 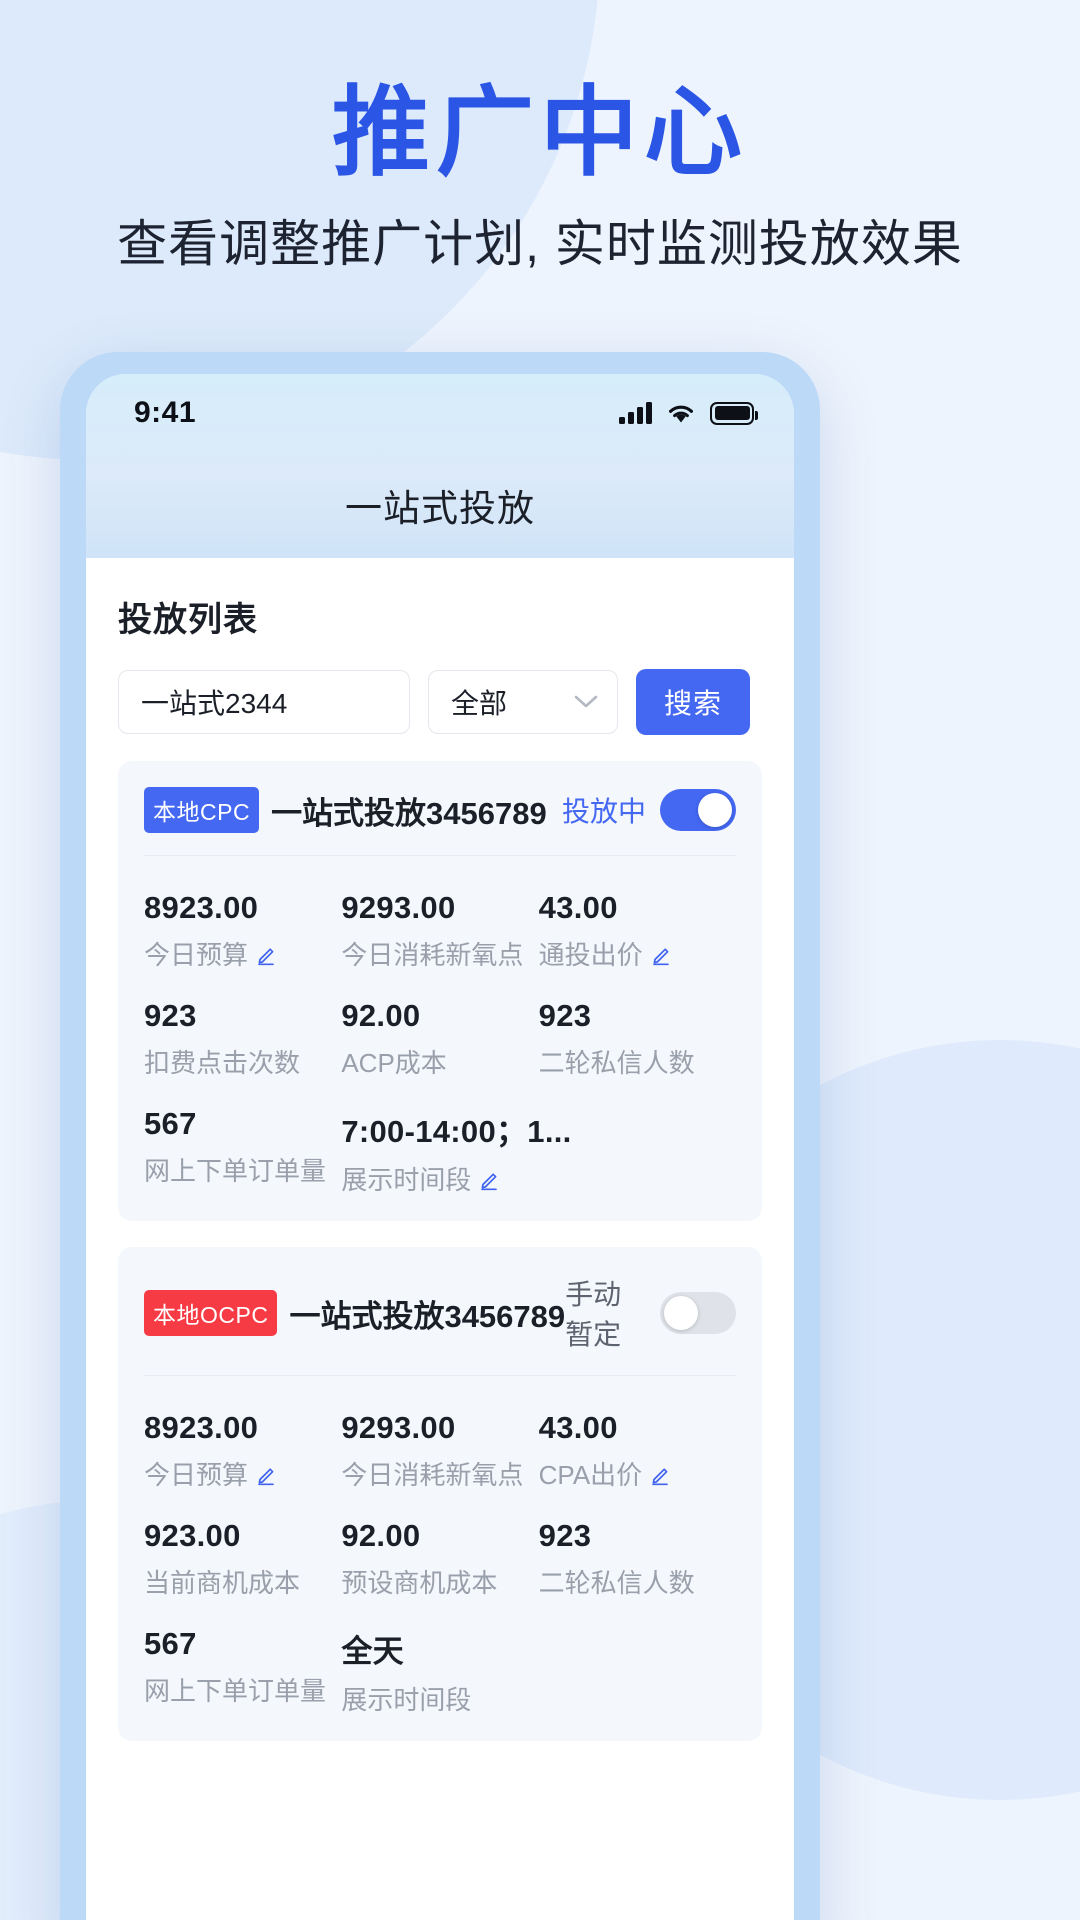 What do you see at coordinates (635, 413) in the screenshot?
I see `signal-icon` at bounding box center [635, 413].